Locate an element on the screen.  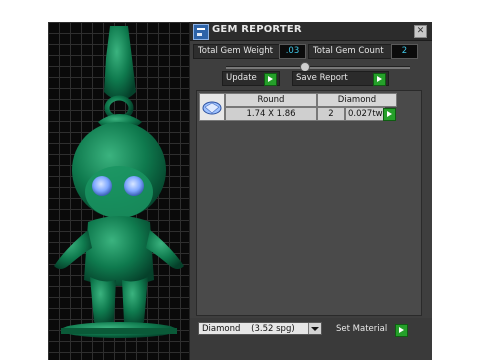
set-material-button: Set Material is located at coordinates (371, 329).